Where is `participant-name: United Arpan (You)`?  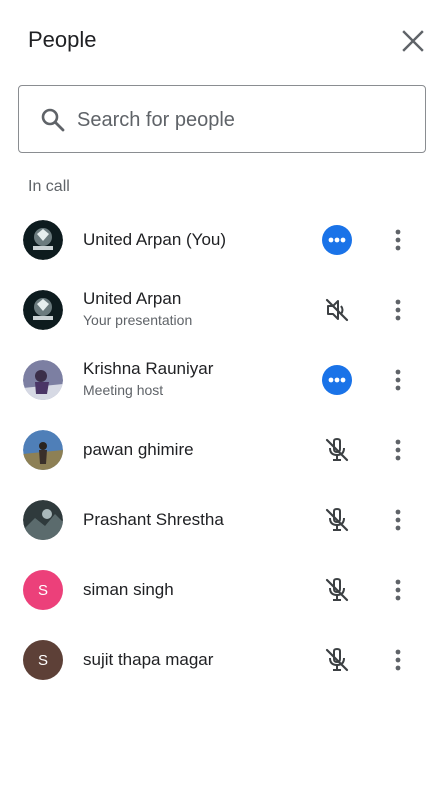 participant-name: United Arpan (You) is located at coordinates (155, 239).